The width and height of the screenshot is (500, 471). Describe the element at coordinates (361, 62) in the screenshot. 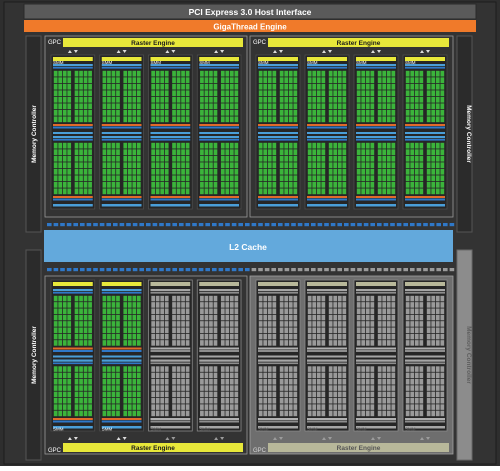

I see `smm-label: SMM` at that location.